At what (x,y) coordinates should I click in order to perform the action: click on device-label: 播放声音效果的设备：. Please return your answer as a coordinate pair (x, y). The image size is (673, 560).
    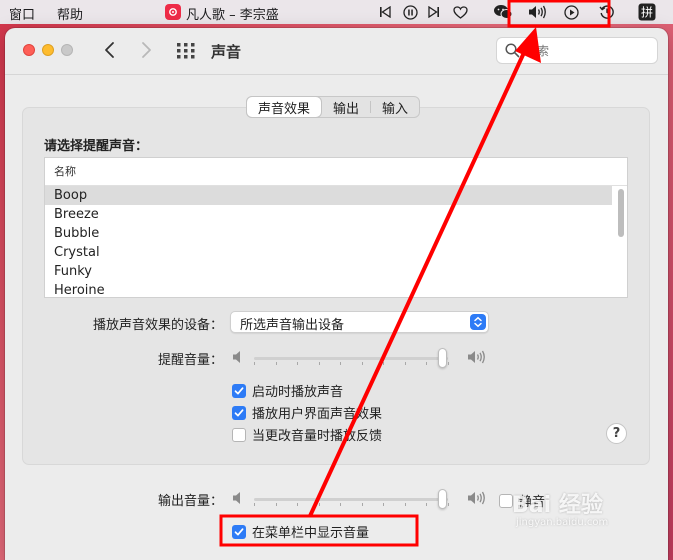
    Looking at the image, I should click on (157, 325).